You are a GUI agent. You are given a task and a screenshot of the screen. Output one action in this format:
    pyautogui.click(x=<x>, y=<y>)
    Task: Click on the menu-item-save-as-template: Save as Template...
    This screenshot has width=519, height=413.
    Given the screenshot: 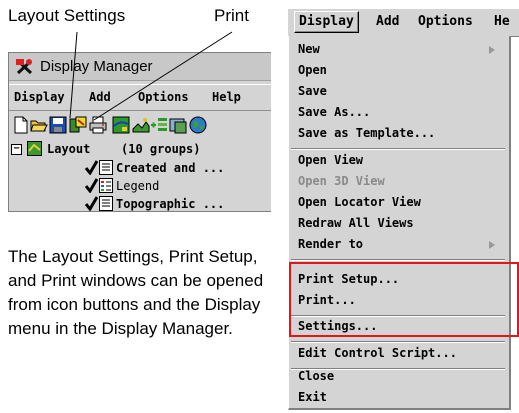 What is the action you would take?
    pyautogui.click(x=366, y=133)
    